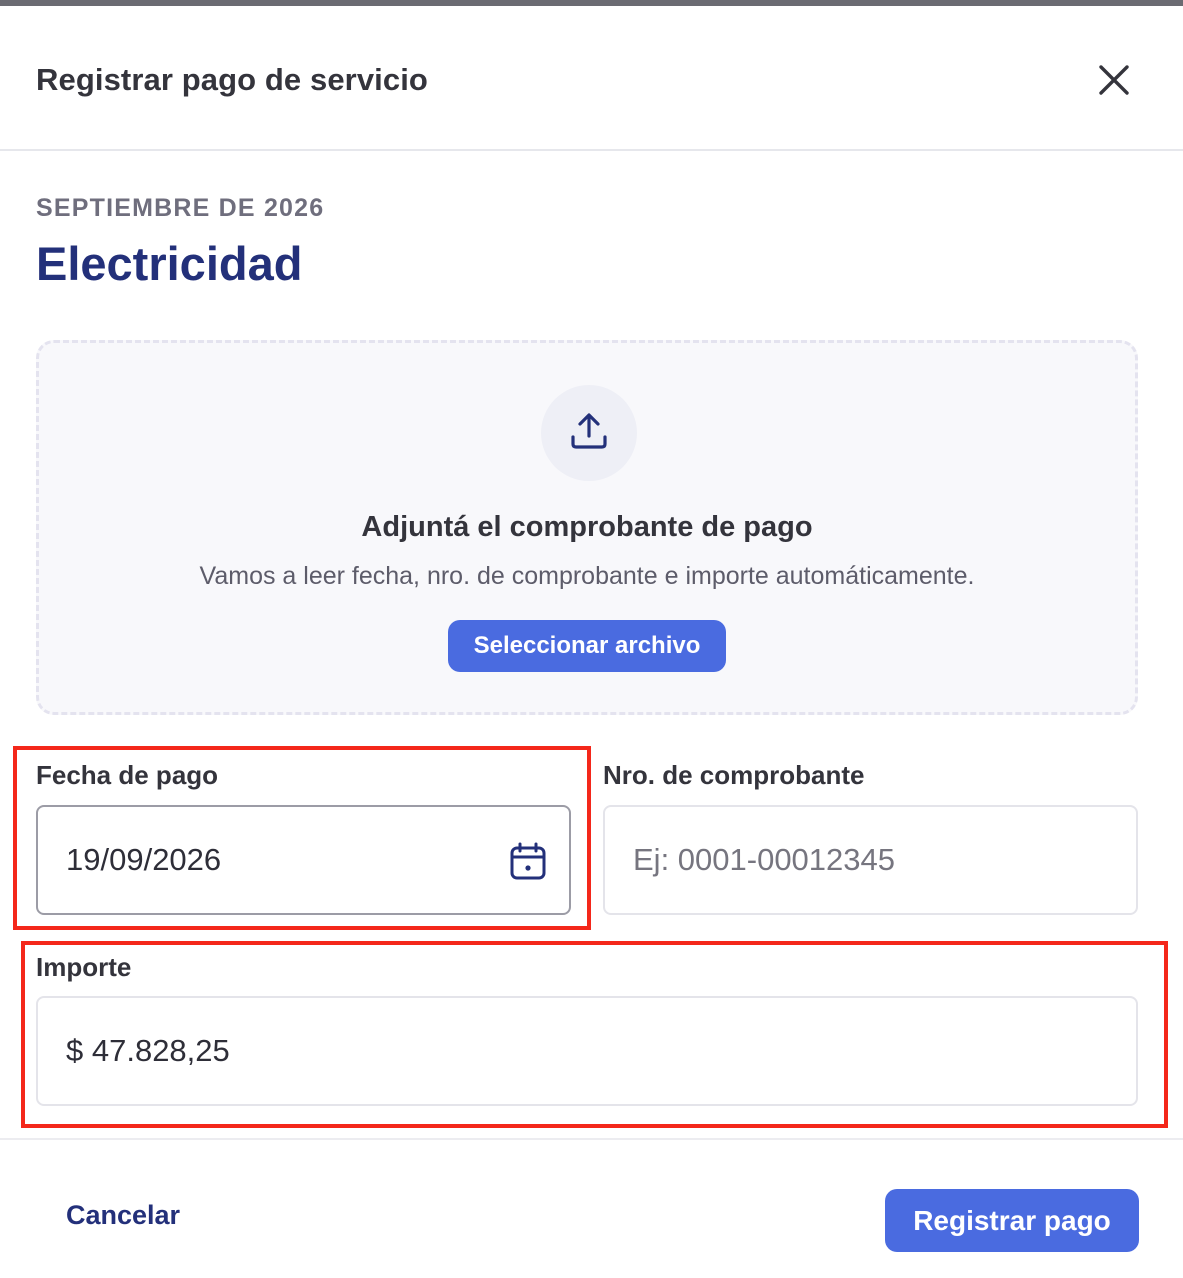 Image resolution: width=1183 pixels, height=1278 pixels. I want to click on cancel-button: Cancelar, so click(123, 1215).